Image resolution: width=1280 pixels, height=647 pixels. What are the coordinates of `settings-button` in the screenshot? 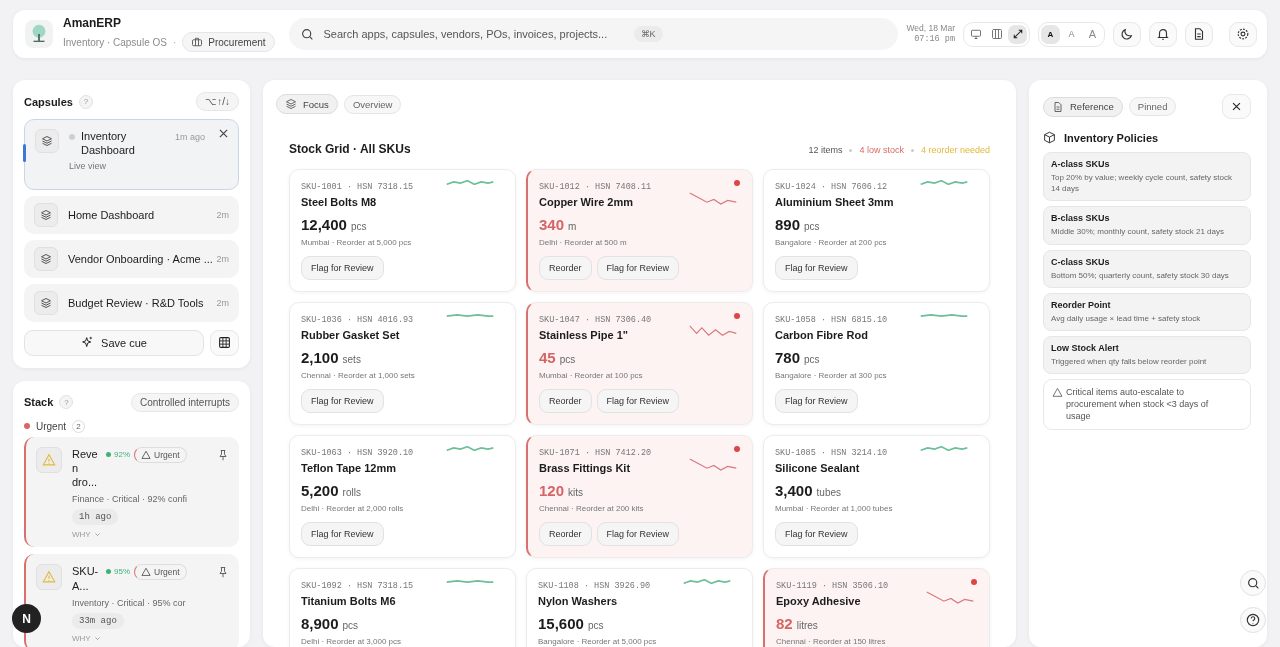 It's located at (1243, 34).